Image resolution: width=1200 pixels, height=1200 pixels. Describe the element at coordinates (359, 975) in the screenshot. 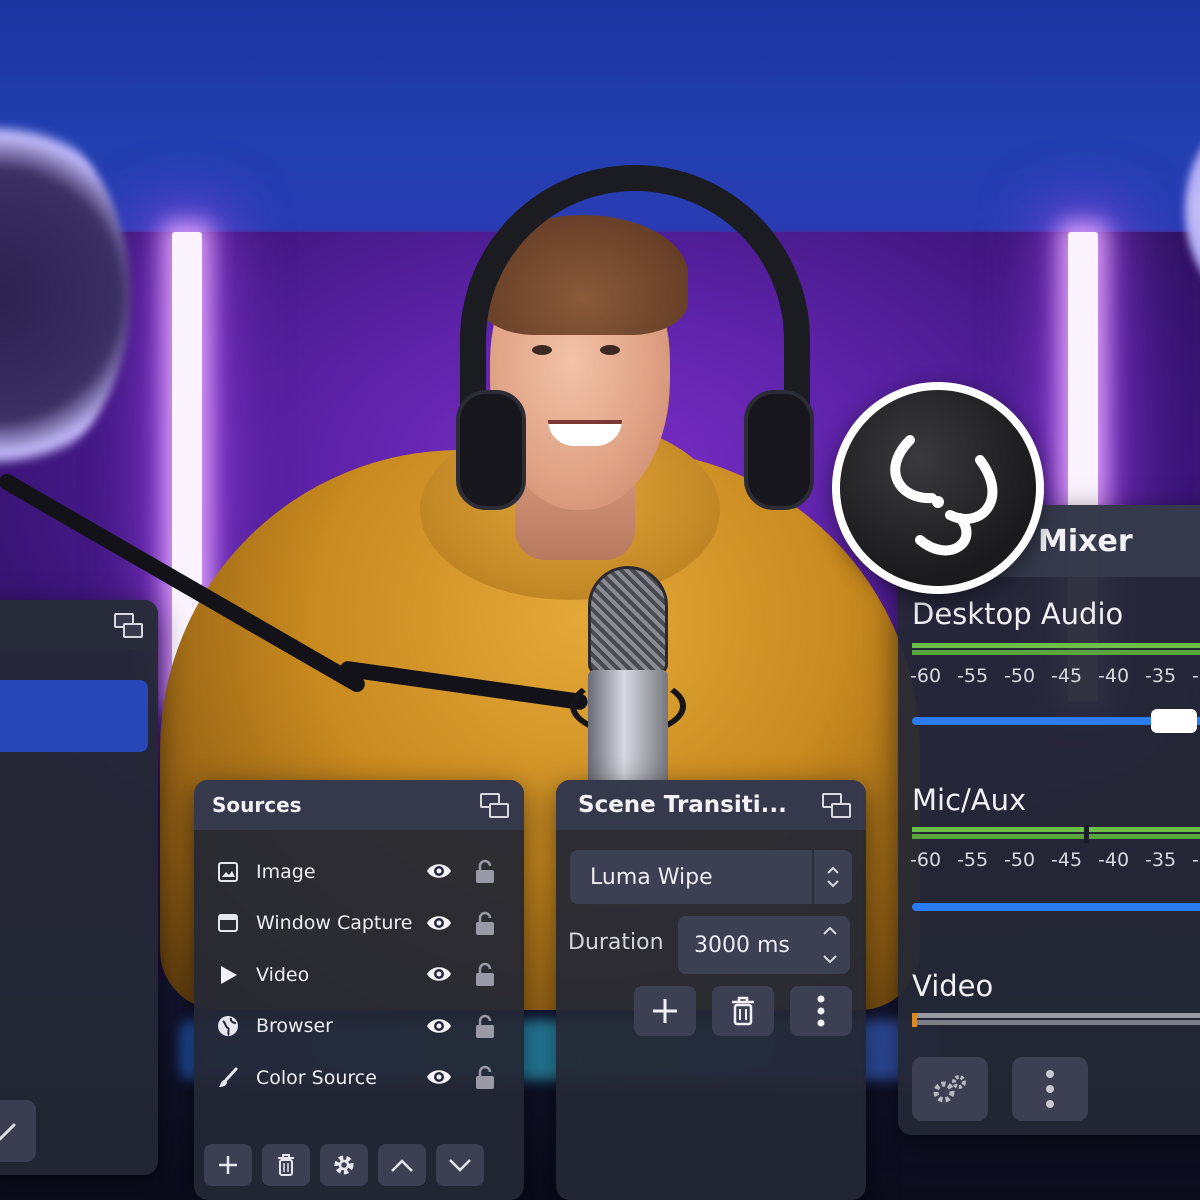

I see `source-item-video: Video` at that location.